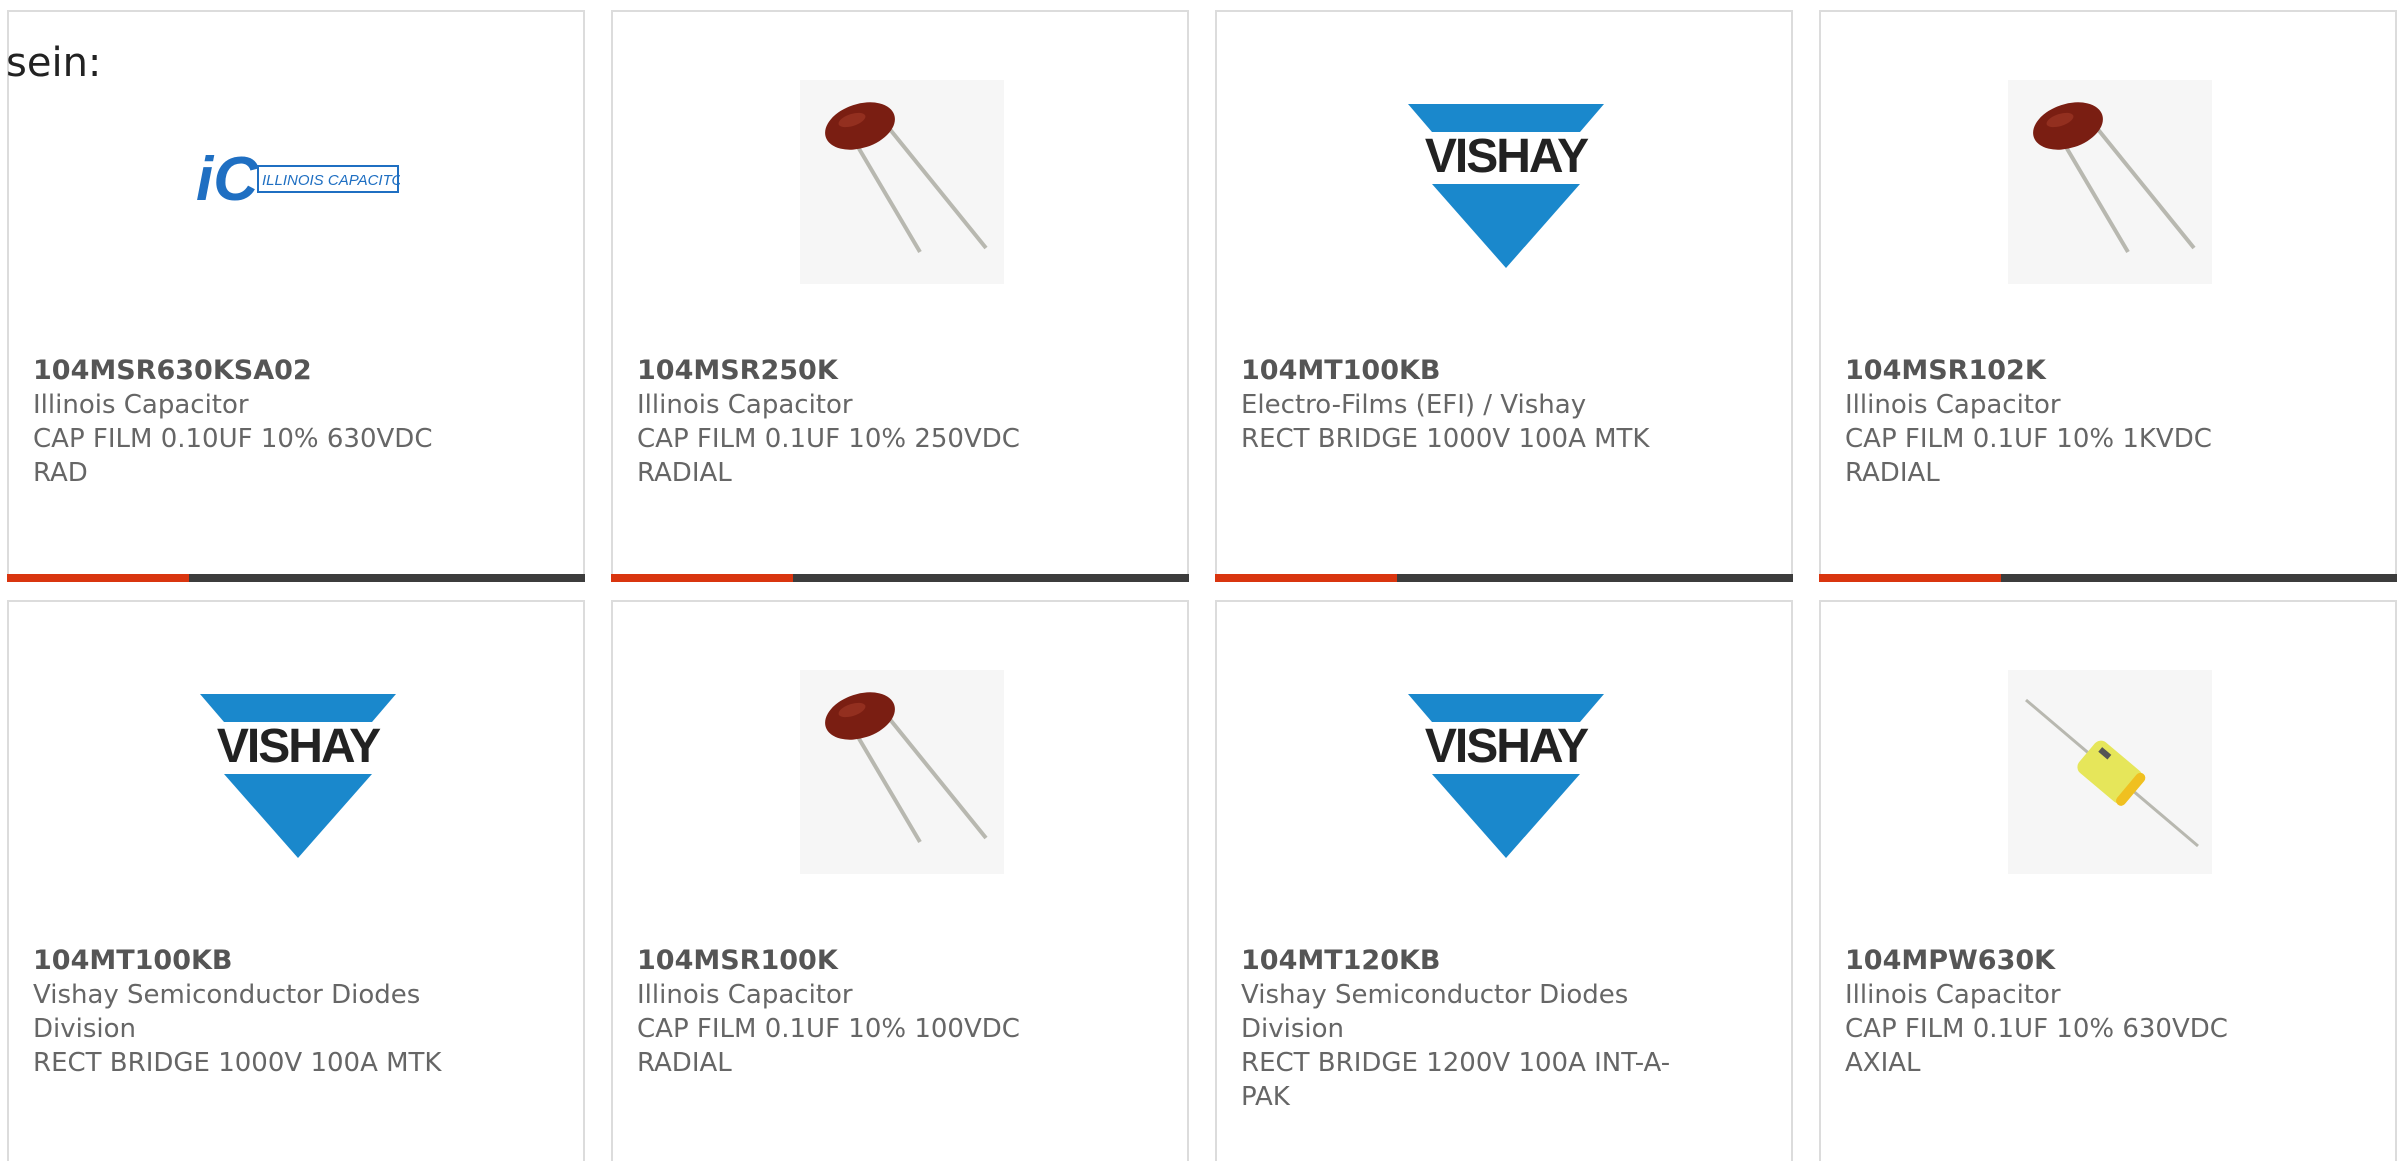  I want to click on axial-capacitor-image, so click(2110, 772).